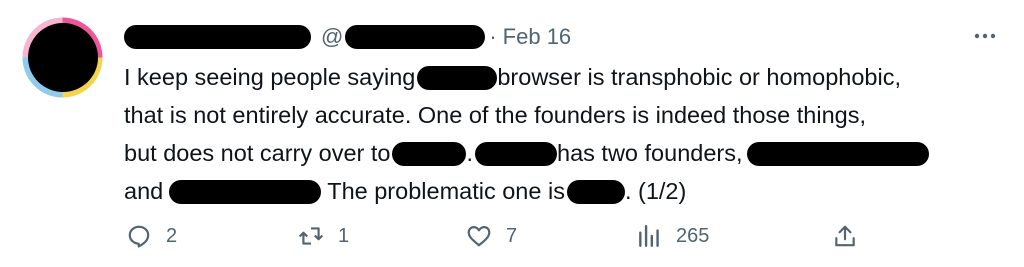 The height and width of the screenshot is (267, 1024). What do you see at coordinates (537, 37) in the screenshot?
I see `tweet-date: Feb 16` at bounding box center [537, 37].